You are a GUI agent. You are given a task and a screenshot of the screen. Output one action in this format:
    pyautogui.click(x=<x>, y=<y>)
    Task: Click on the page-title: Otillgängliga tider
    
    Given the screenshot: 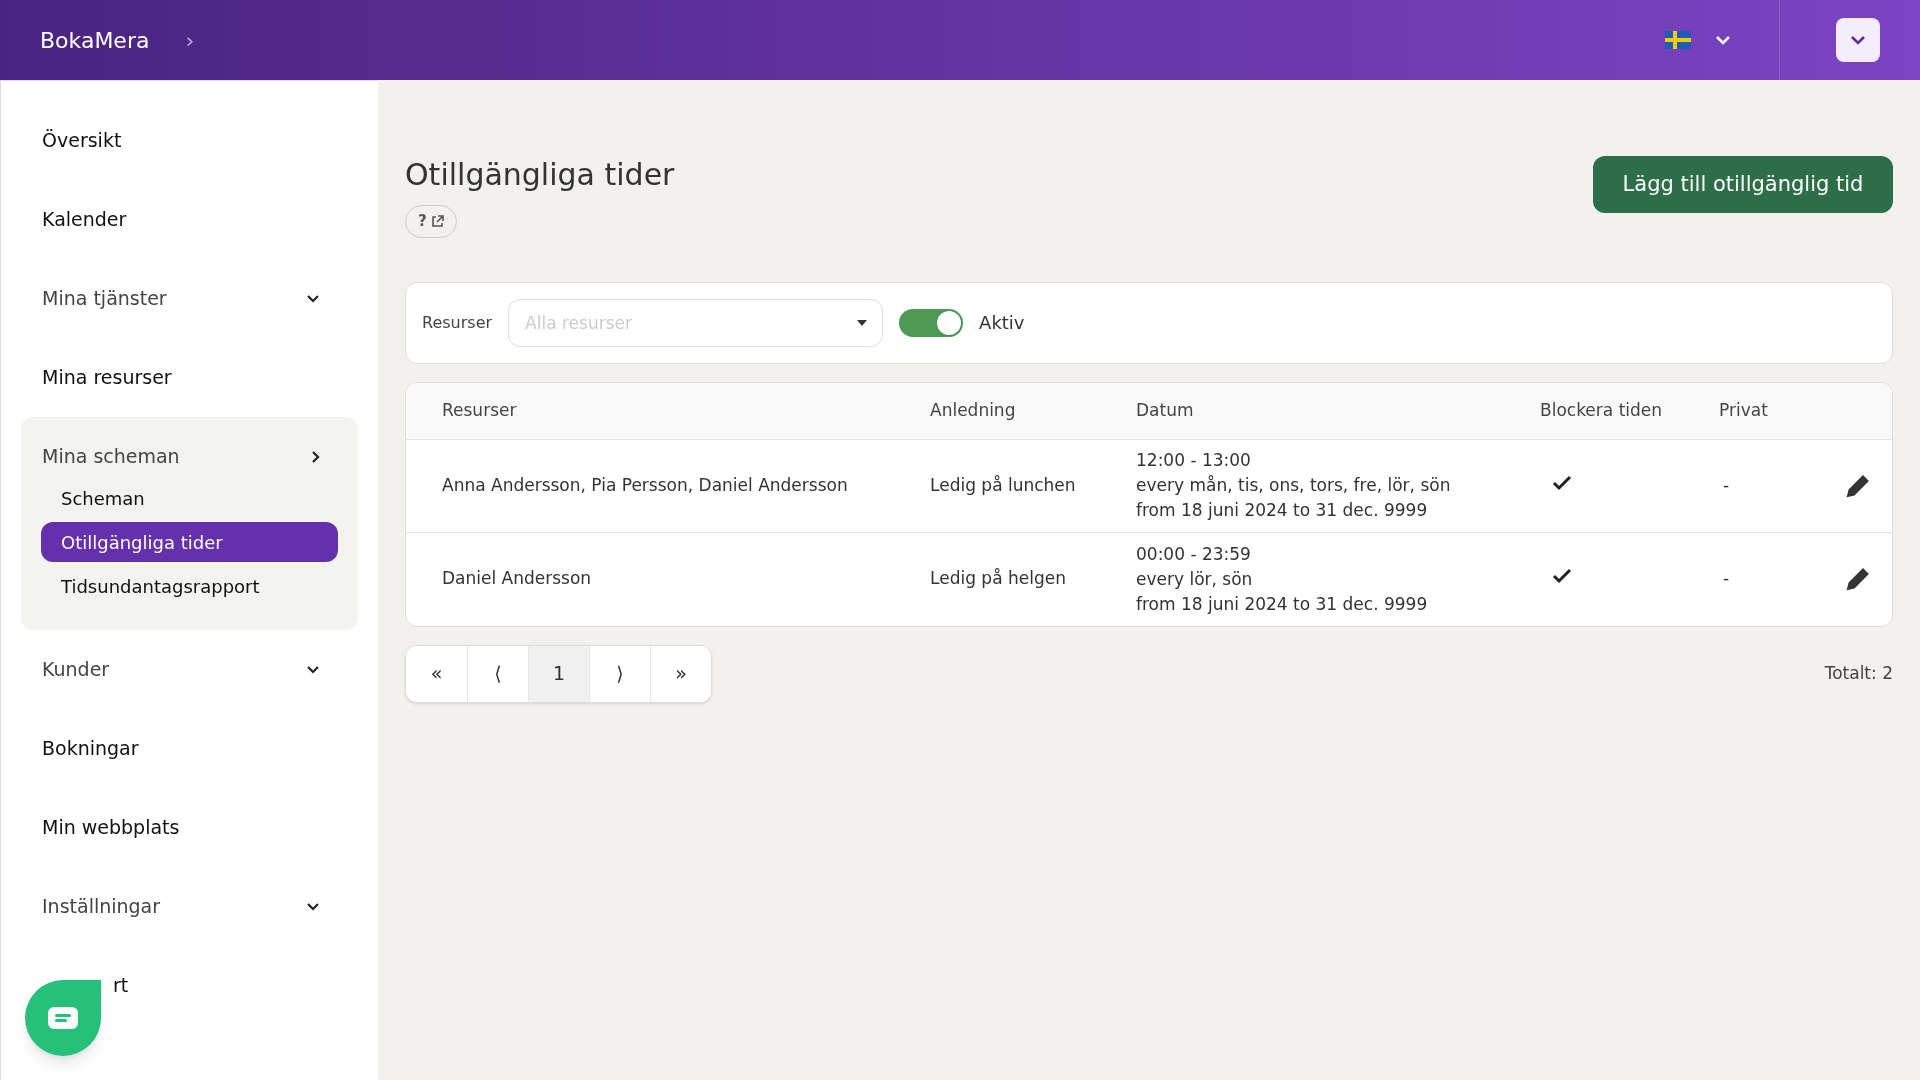 What is the action you would take?
    pyautogui.click(x=540, y=175)
    